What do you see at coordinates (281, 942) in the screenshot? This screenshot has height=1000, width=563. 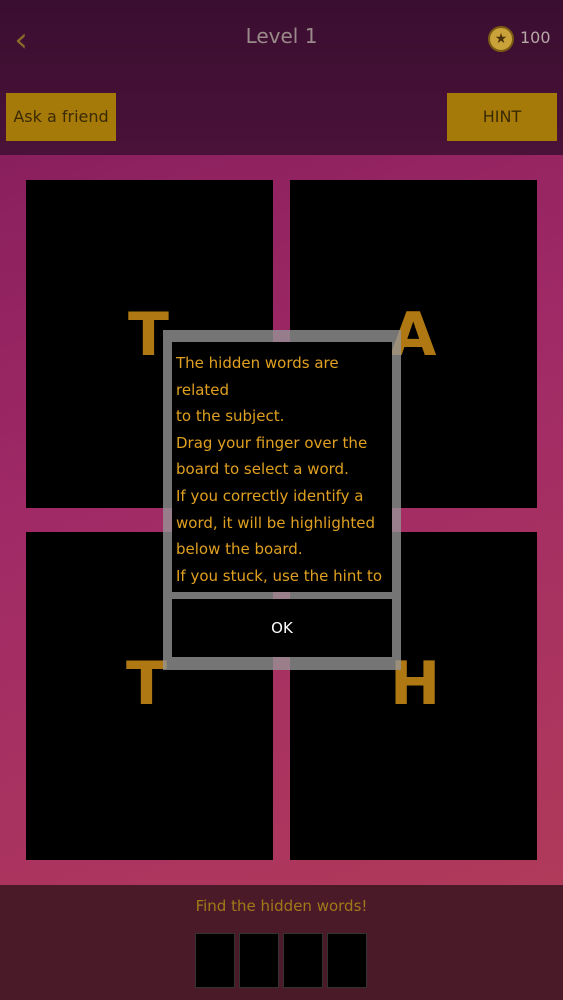 I see `footer: Find the hidden words!` at bounding box center [281, 942].